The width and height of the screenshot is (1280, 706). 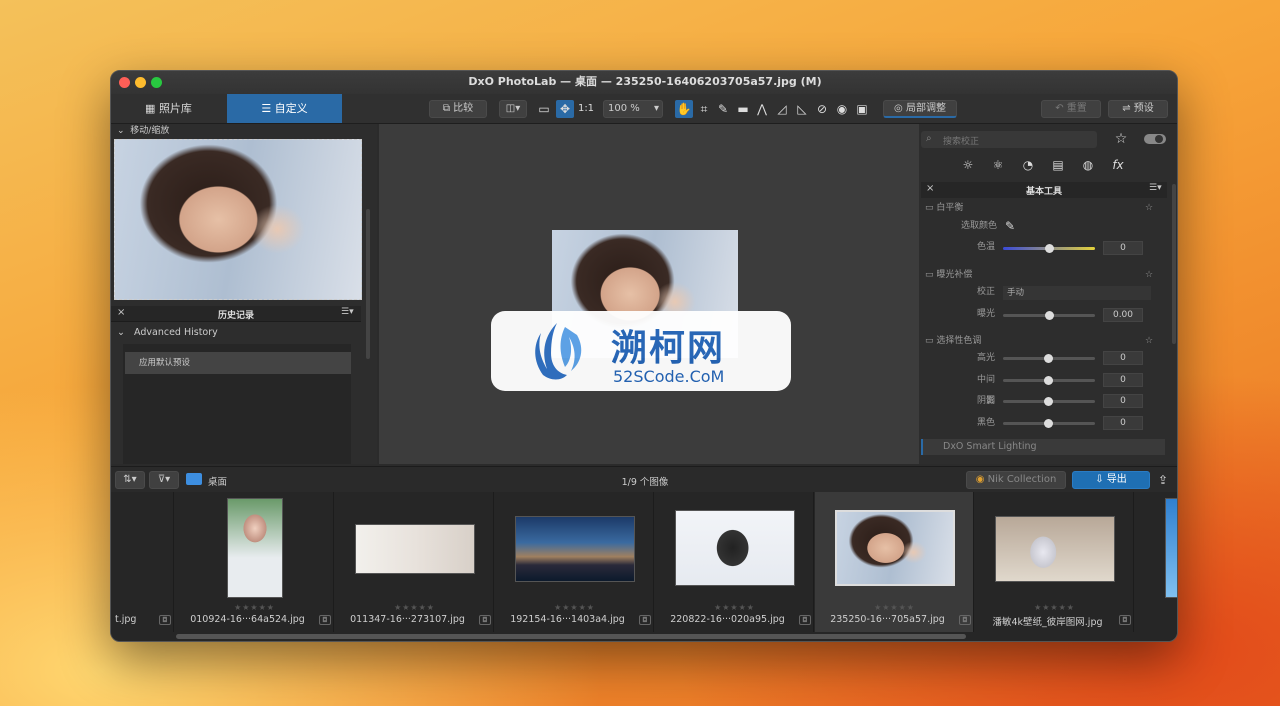 I want to click on exposure-slider, so click(x=1049, y=315).